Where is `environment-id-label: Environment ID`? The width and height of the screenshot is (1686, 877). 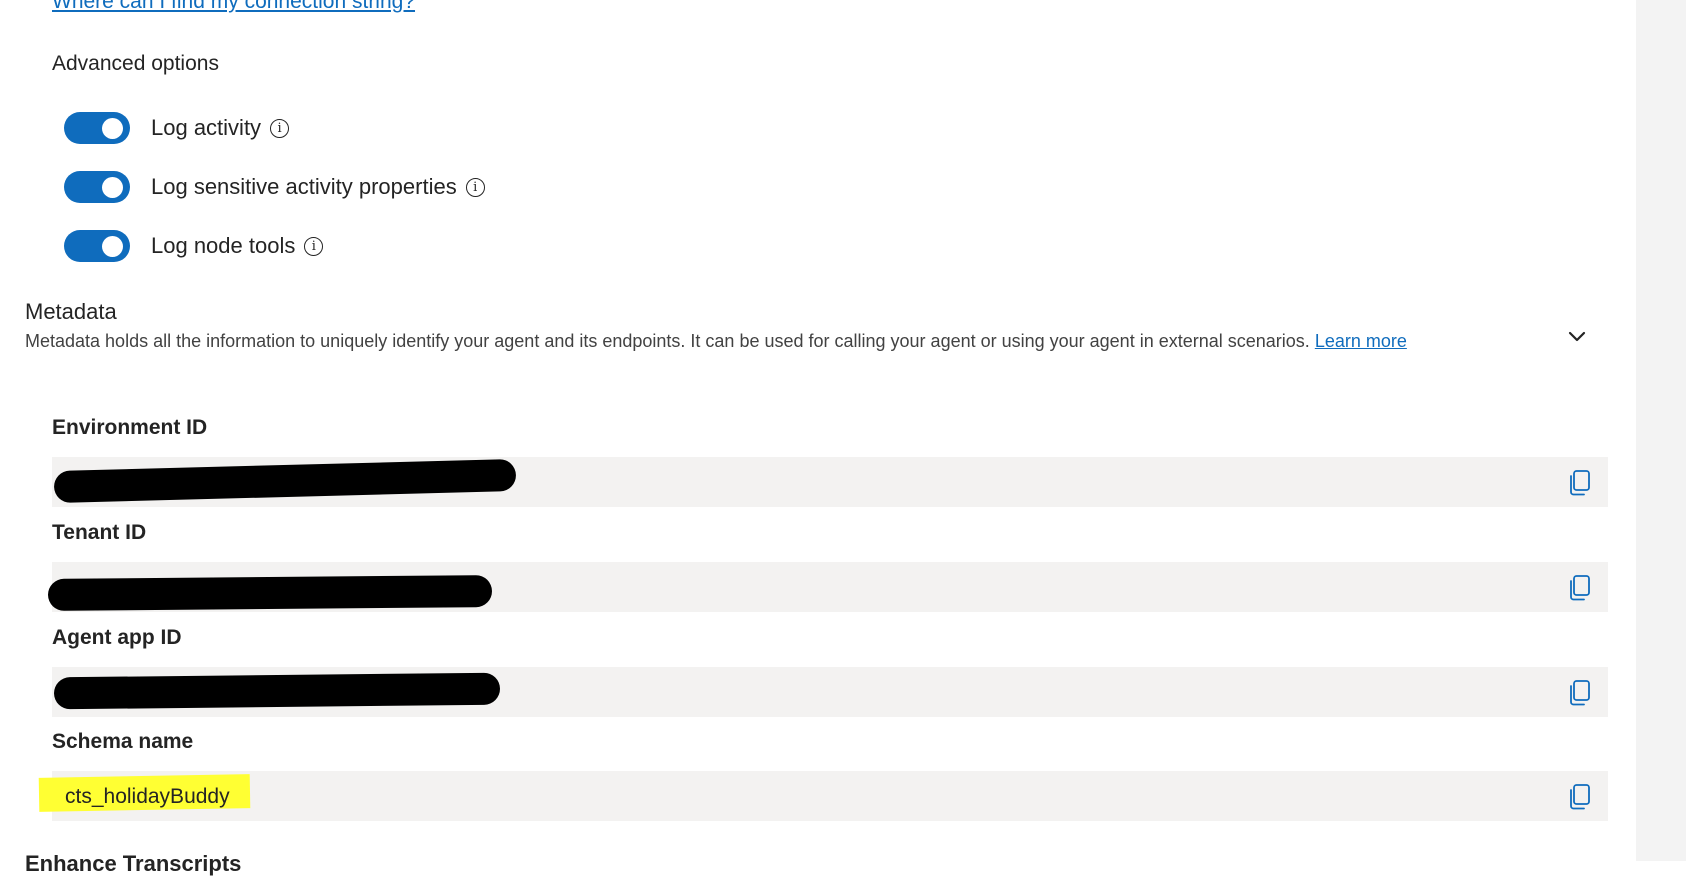
environment-id-label: Environment ID is located at coordinates (130, 427).